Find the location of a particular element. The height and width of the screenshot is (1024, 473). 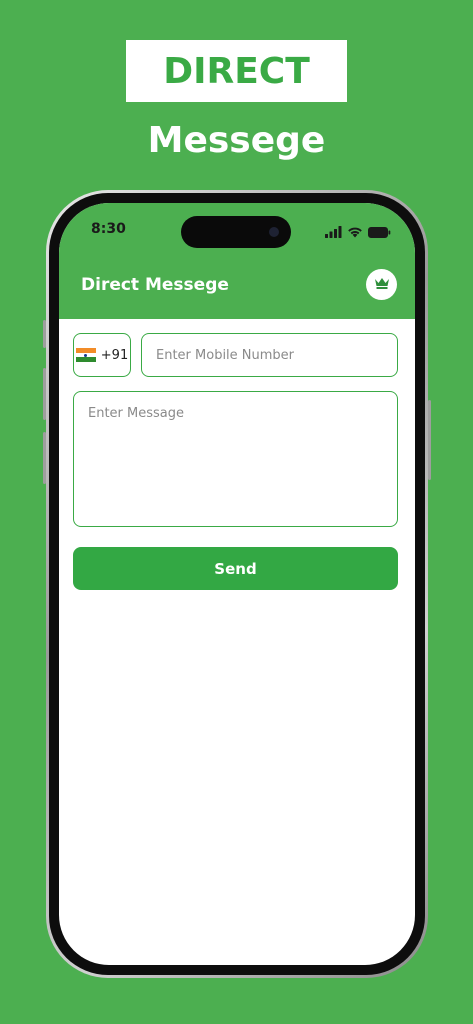

crown-icon is located at coordinates (382, 284).